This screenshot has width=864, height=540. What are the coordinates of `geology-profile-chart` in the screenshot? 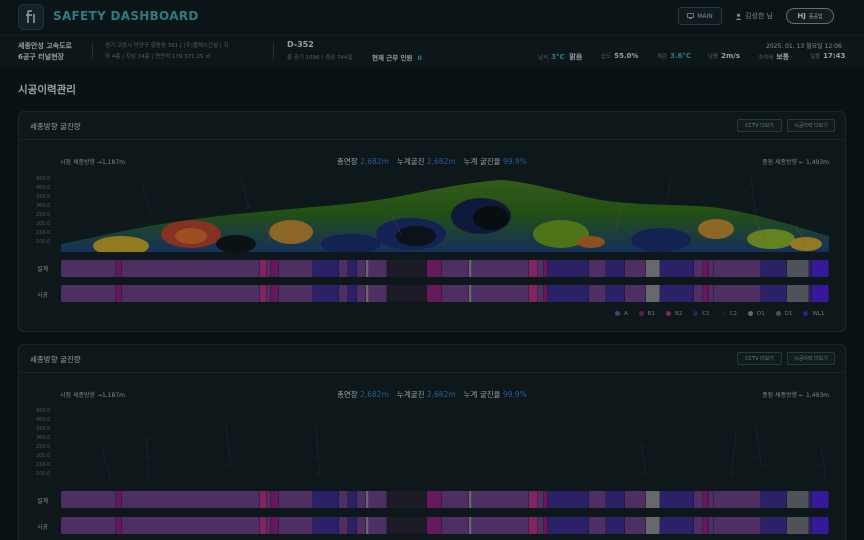 It's located at (445, 215).